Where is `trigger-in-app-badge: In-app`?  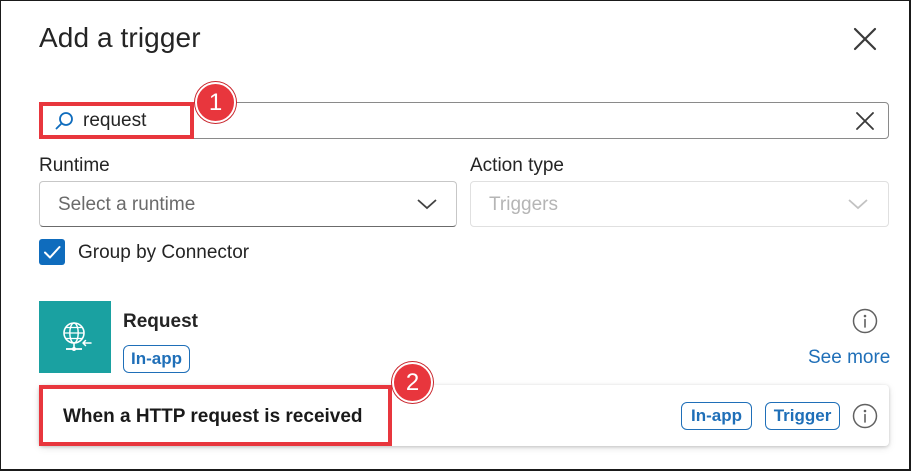 trigger-in-app-badge: In-app is located at coordinates (716, 416).